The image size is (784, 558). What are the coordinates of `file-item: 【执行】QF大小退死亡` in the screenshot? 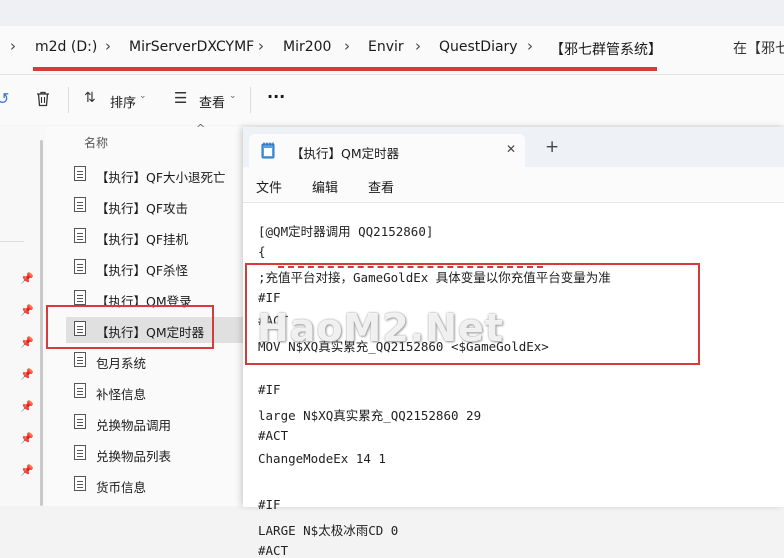 It's located at (156, 175).